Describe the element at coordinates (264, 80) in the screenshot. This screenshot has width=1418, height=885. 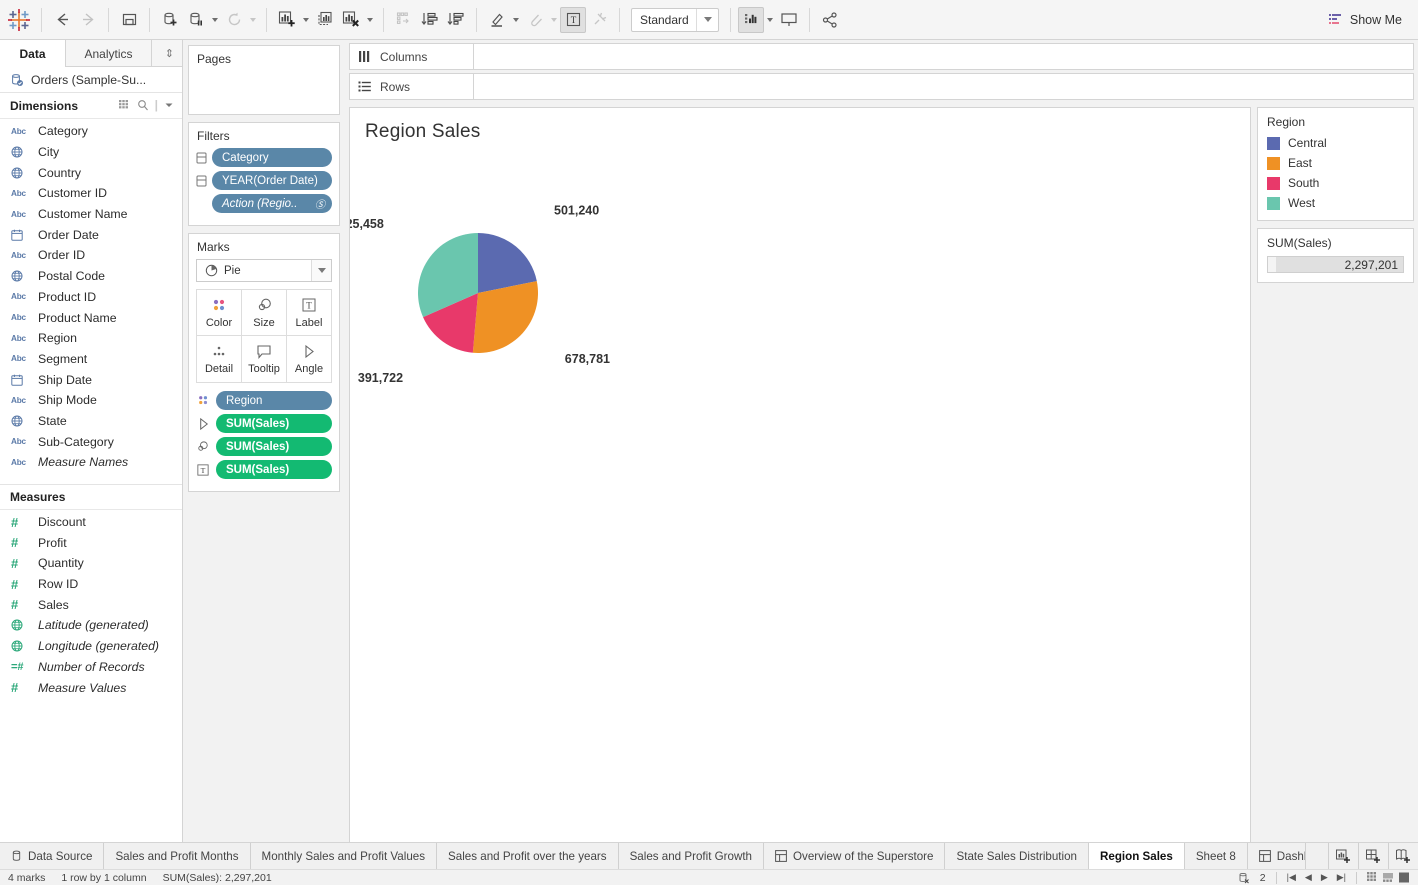
I see `pages-card: Pages` at that location.